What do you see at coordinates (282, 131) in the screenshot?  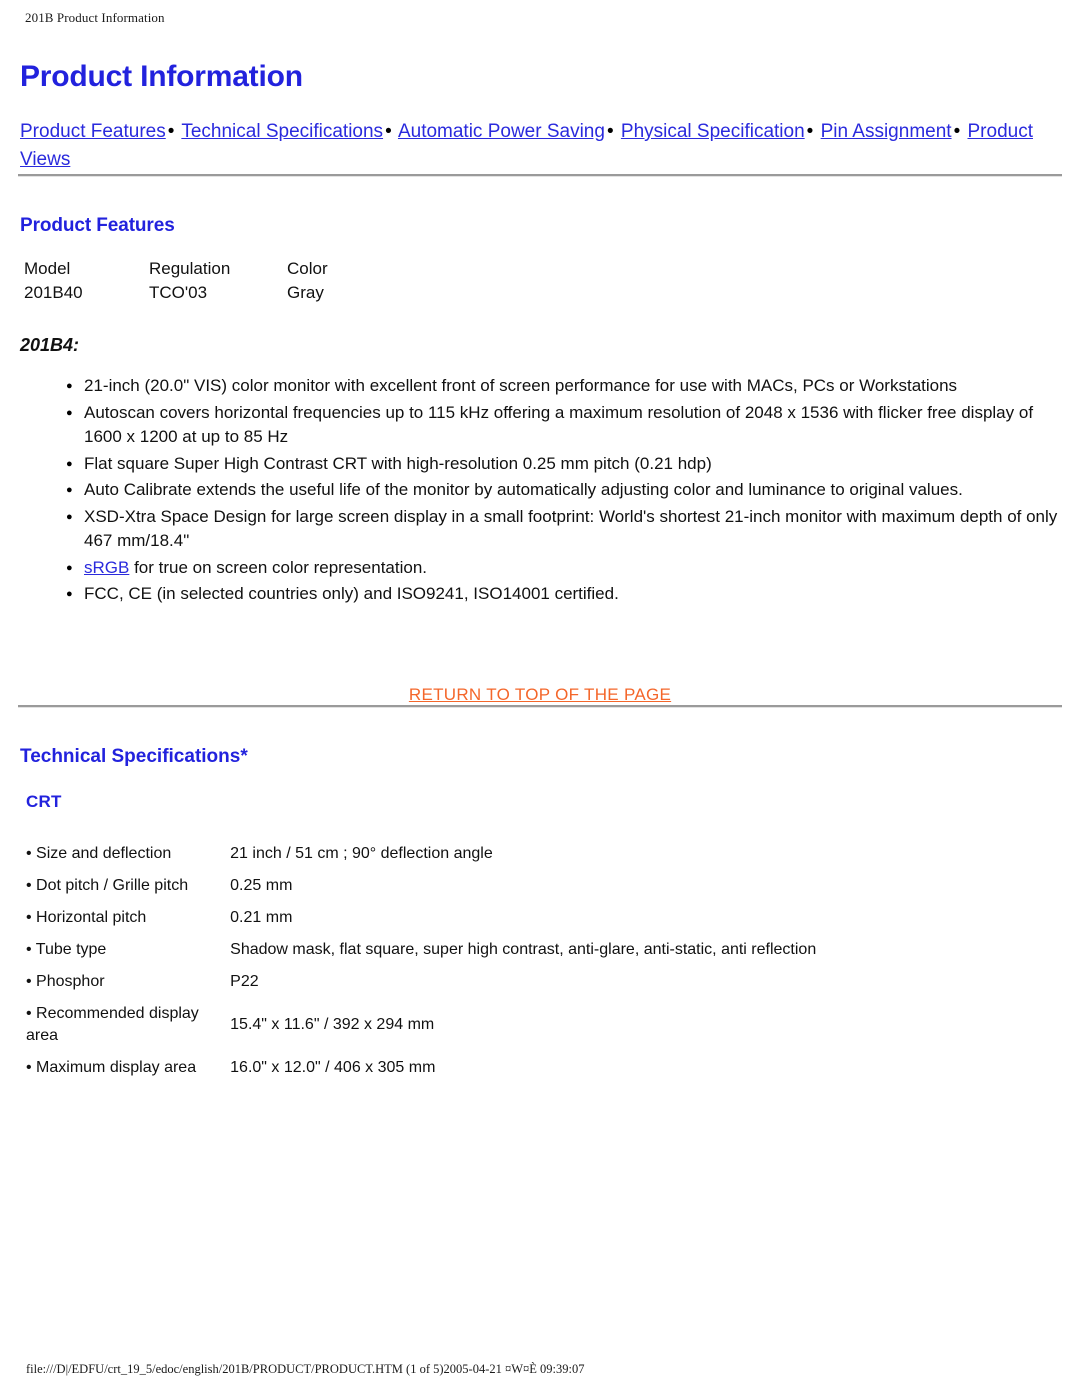 I see `nav-link-technical-specifications: Technical Specifications` at bounding box center [282, 131].